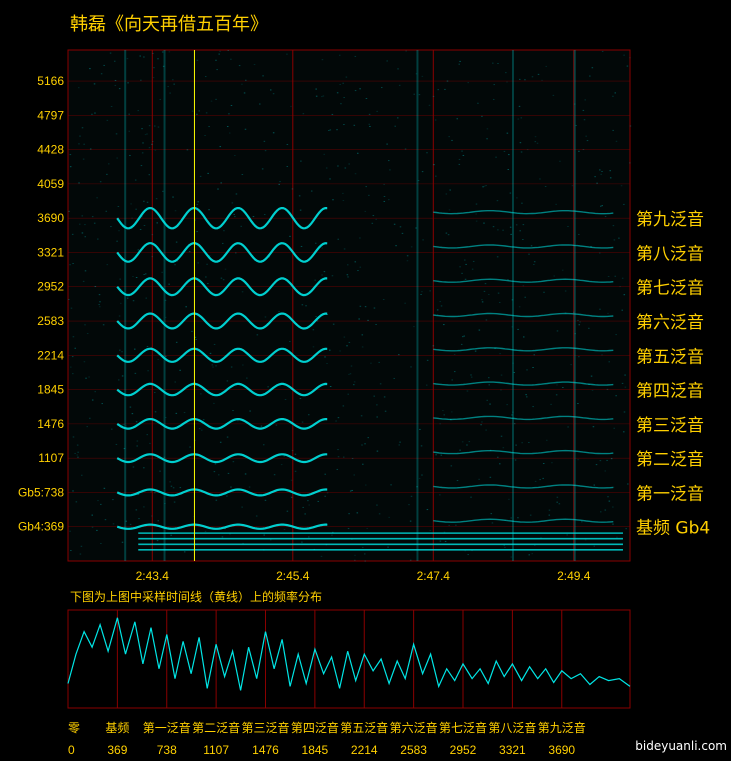  I want to click on dist-x-tick: 2214, so click(364, 750).